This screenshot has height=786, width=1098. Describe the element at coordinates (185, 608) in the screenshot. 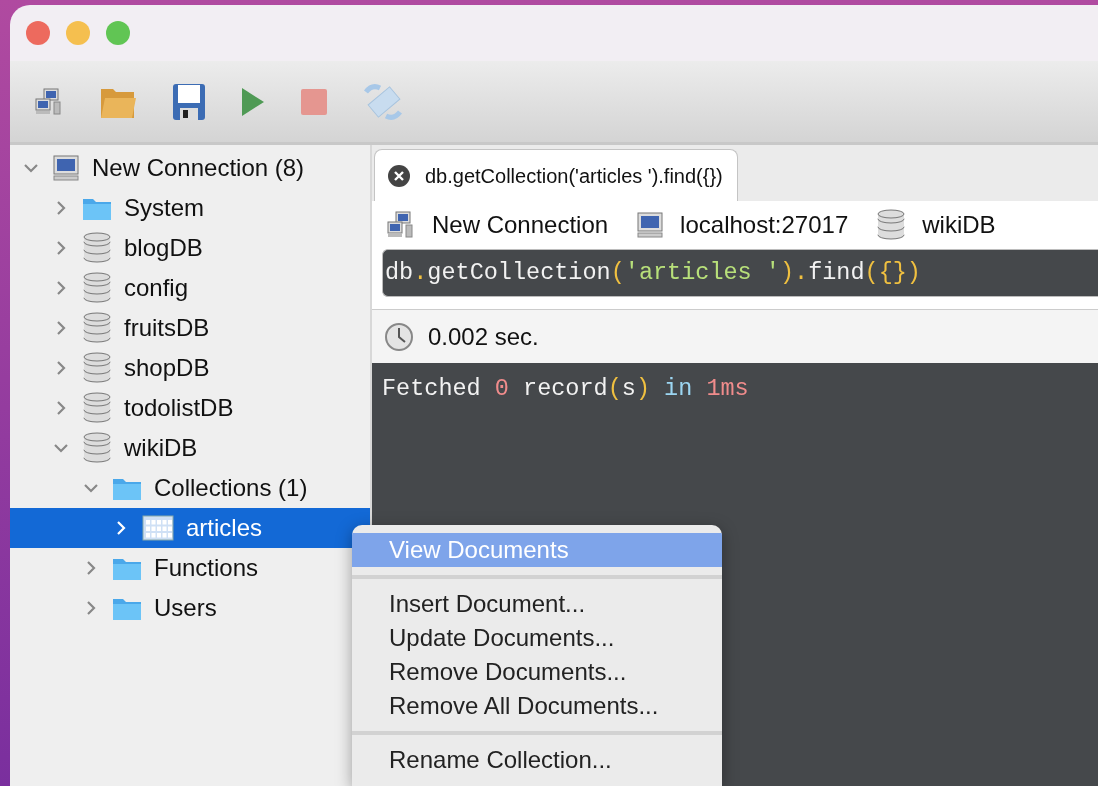

I see `tree-item-label: Users` at that location.